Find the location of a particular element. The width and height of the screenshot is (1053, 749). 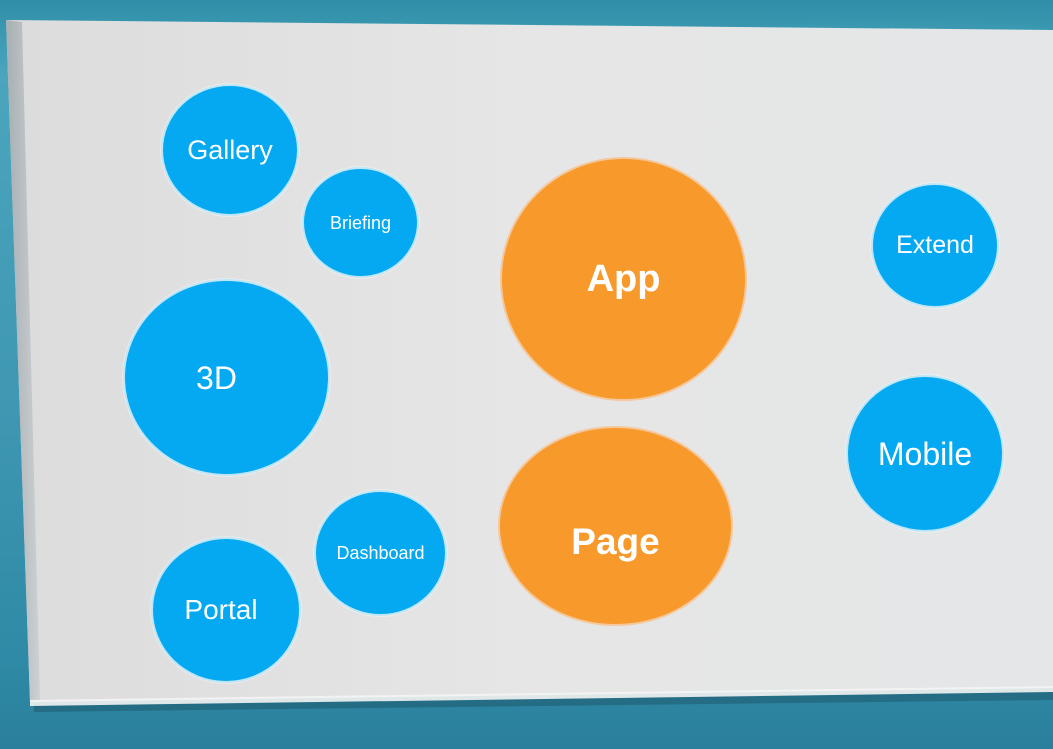

page-bubble: Page is located at coordinates (615, 526).